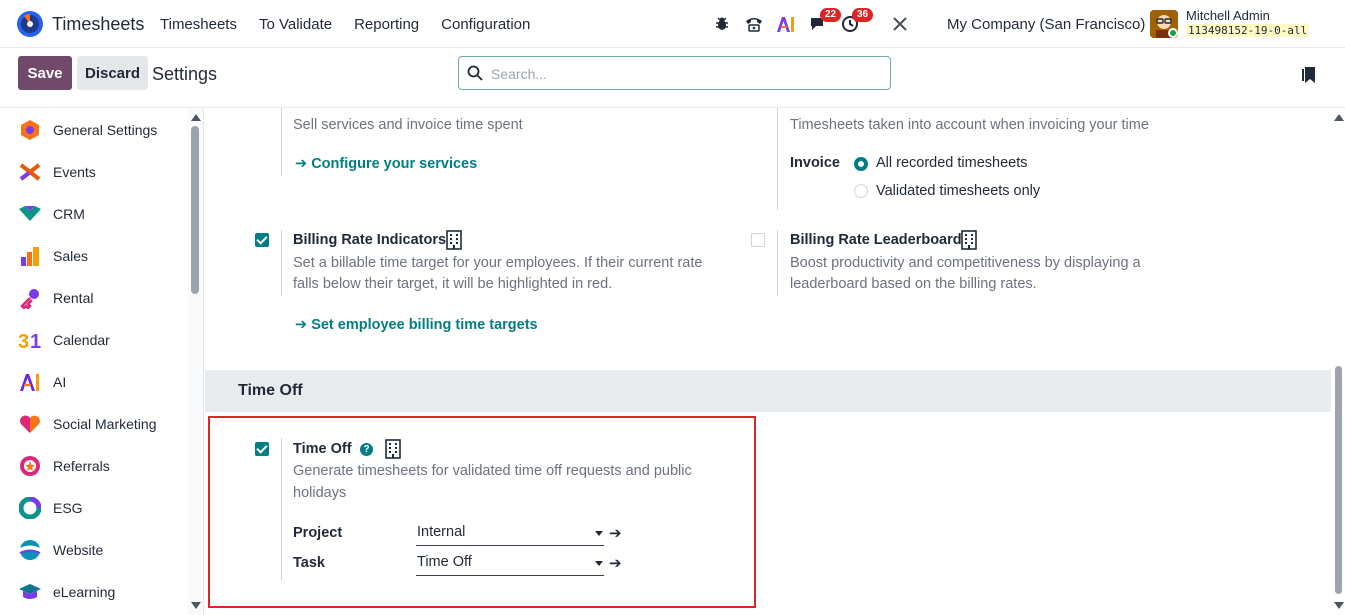 This screenshot has height=615, width=1345. I want to click on app-name: Timesheets, so click(98, 24).